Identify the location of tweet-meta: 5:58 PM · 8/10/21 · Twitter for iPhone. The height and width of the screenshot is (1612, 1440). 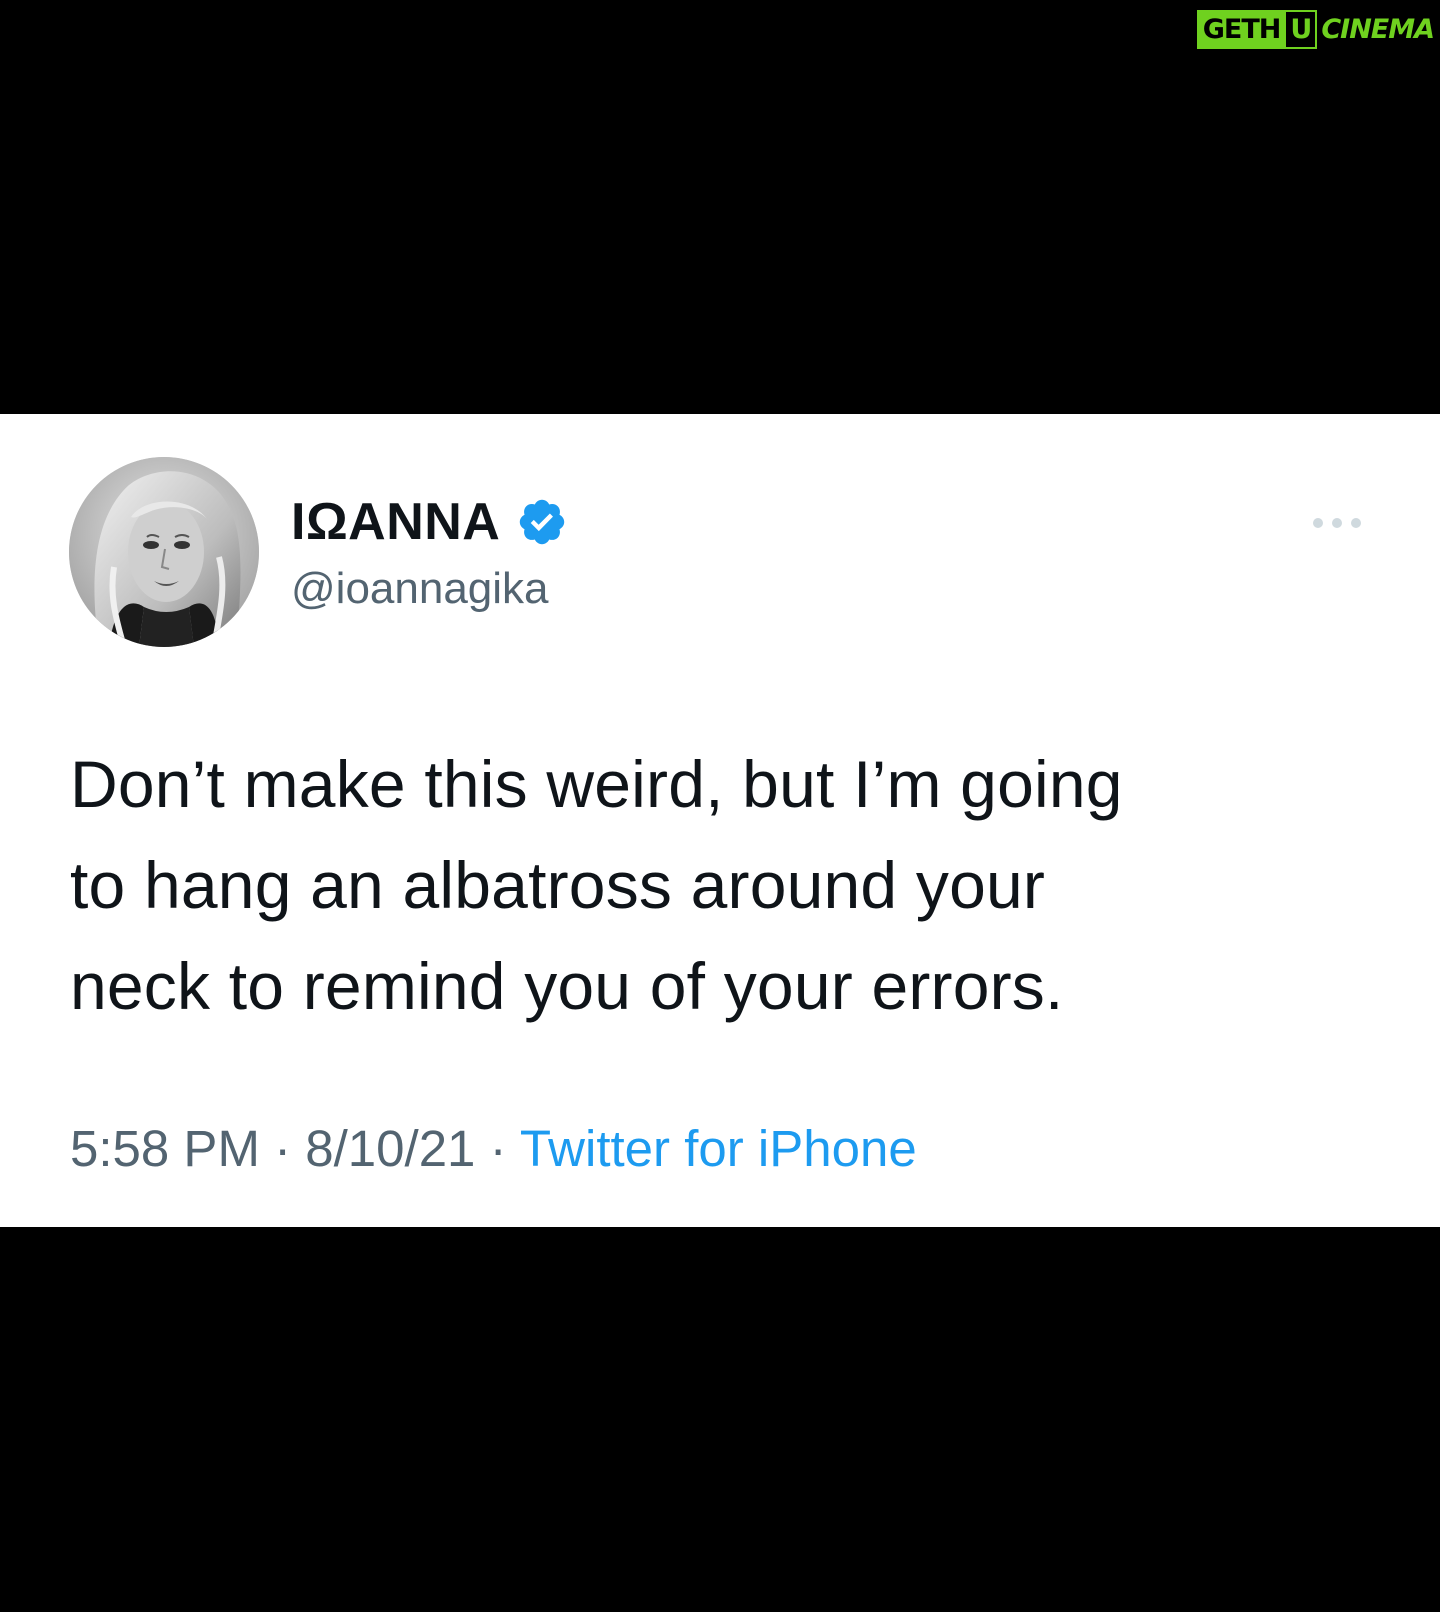
(493, 1148).